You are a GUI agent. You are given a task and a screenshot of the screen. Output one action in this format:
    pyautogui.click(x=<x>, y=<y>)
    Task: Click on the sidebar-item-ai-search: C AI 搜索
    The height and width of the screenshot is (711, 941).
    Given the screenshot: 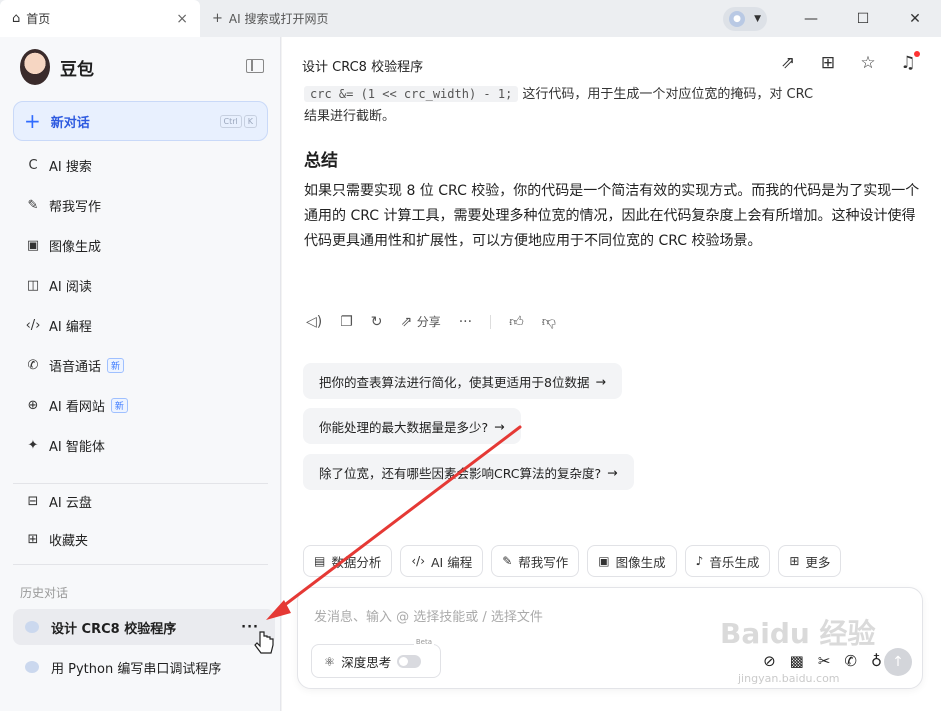 What is the action you would take?
    pyautogui.click(x=140, y=165)
    